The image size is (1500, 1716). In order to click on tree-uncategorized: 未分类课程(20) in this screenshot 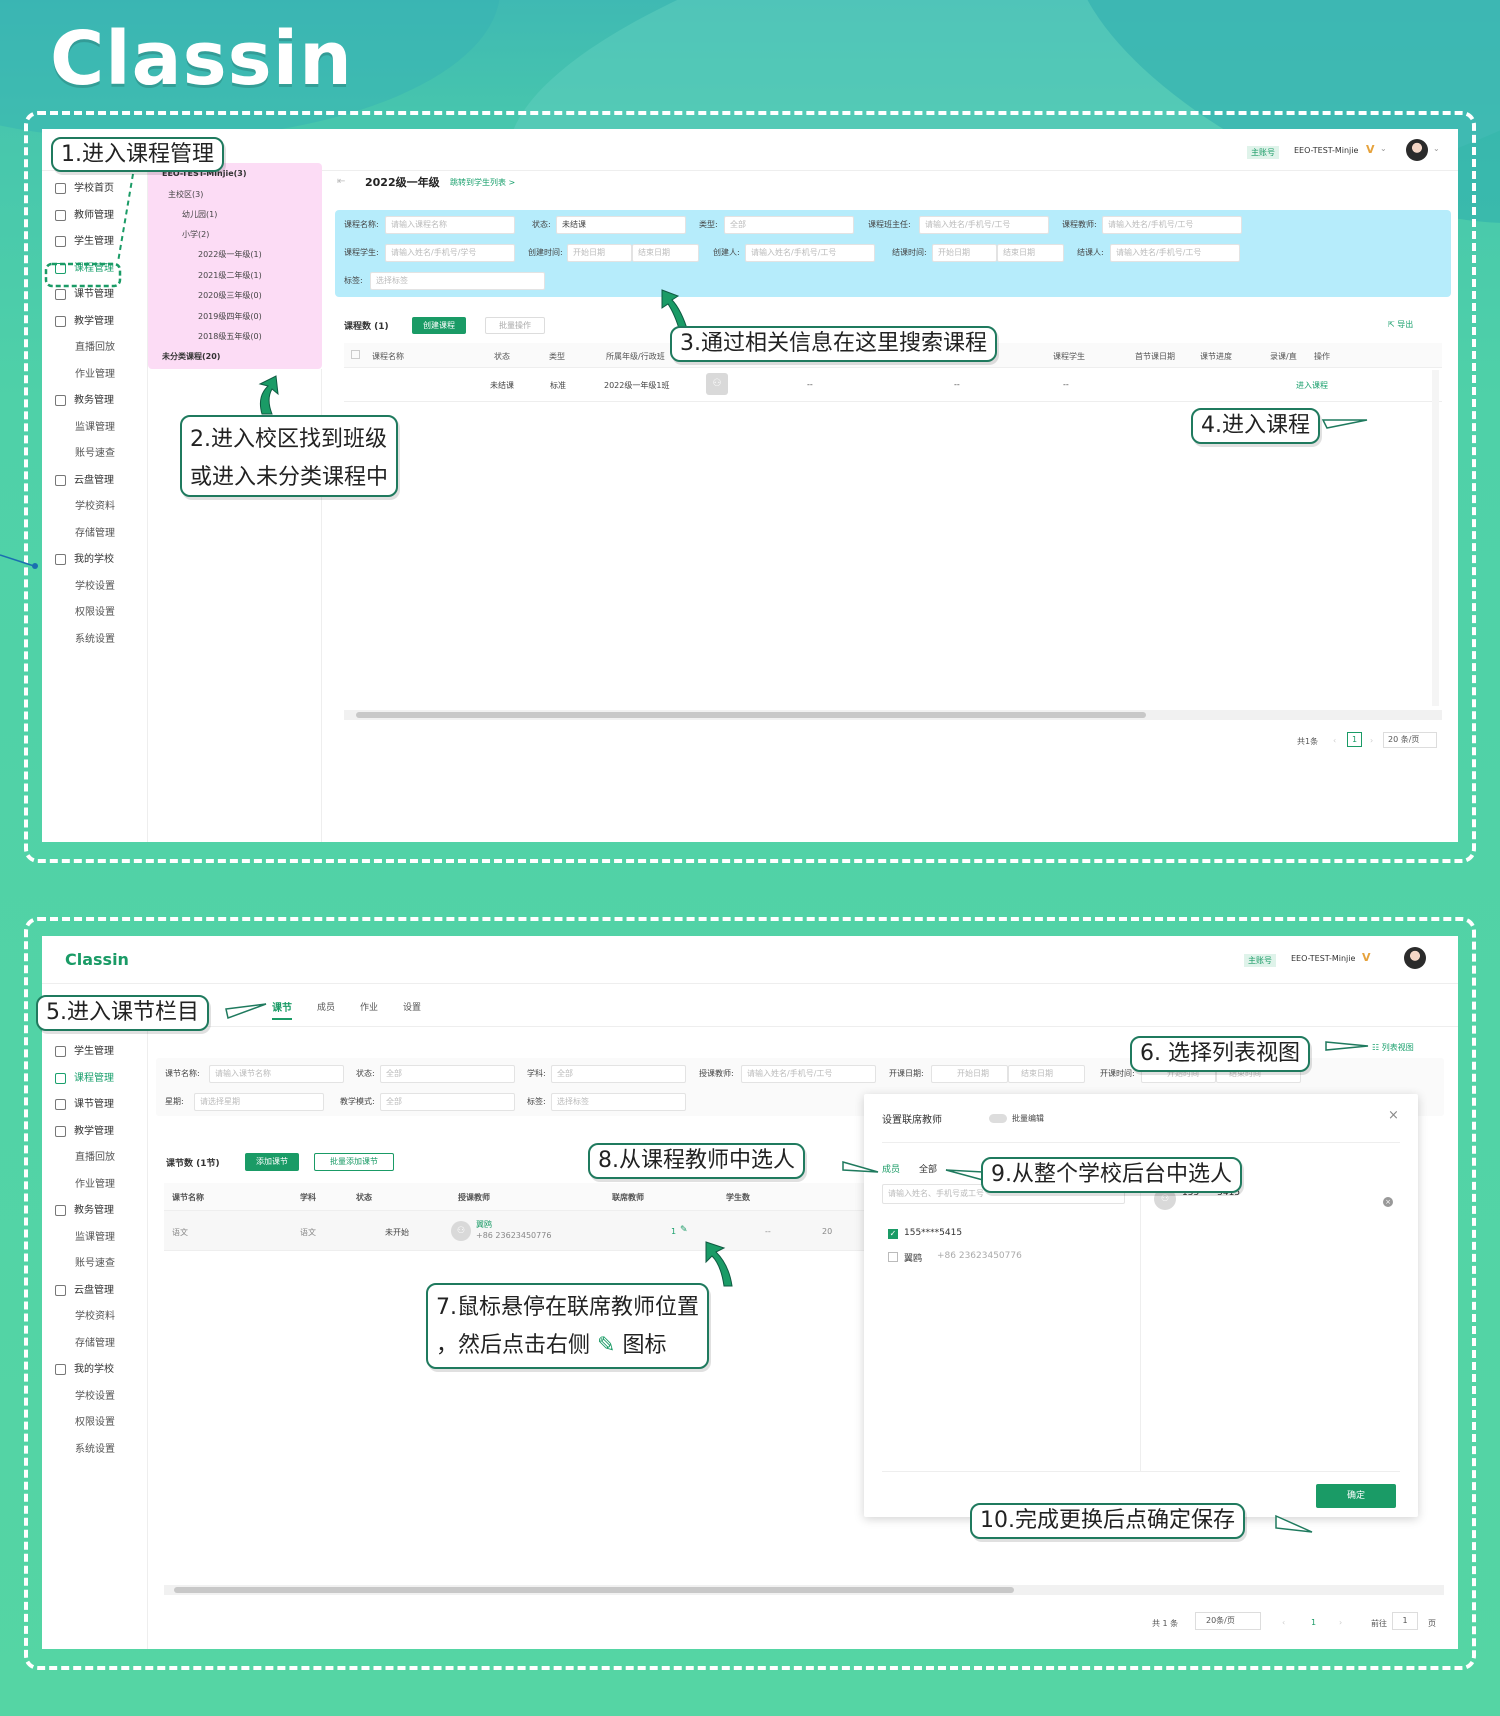, I will do `click(191, 356)`.